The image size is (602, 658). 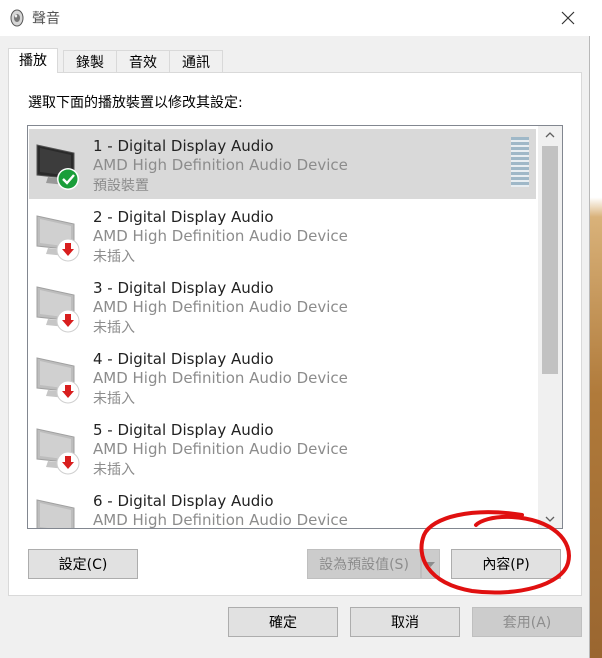 What do you see at coordinates (183, 359) in the screenshot?
I see `device-name: 4 - Digital Display Audio` at bounding box center [183, 359].